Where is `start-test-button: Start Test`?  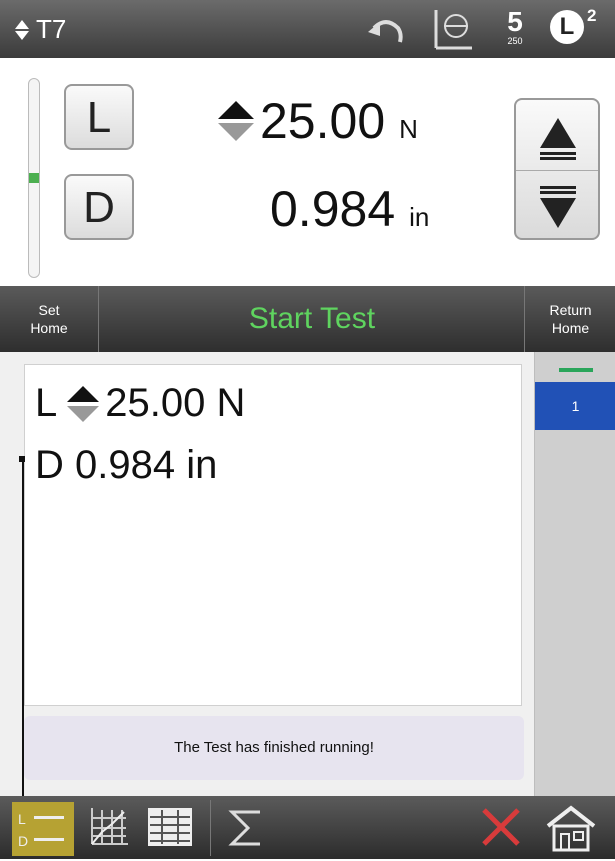
start-test-button: Start Test is located at coordinates (312, 319).